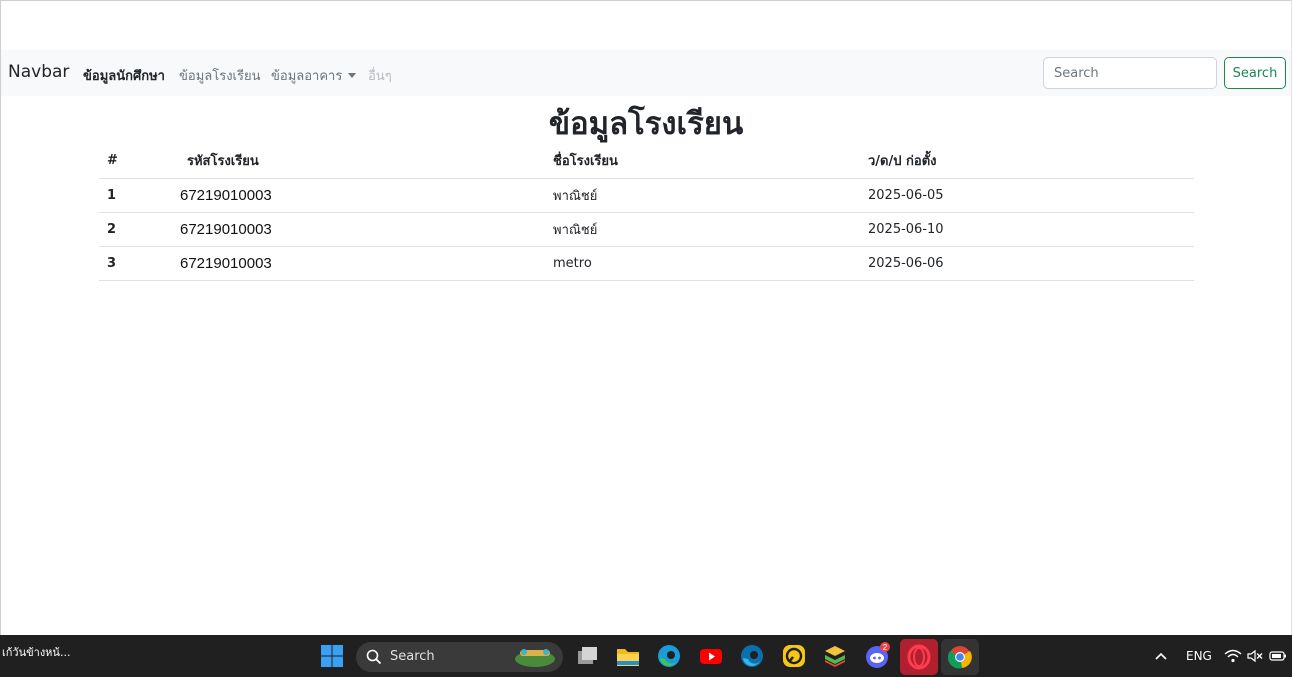  I want to click on row-number: 1, so click(135, 195).